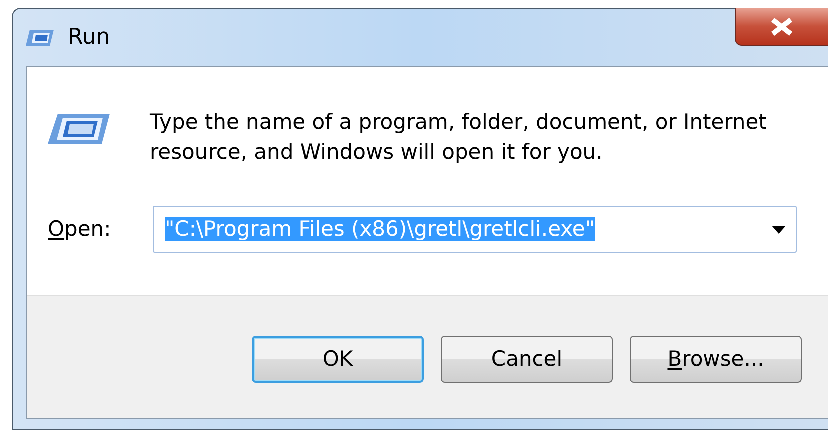 Image resolution: width=828 pixels, height=430 pixels. What do you see at coordinates (779, 230) in the screenshot?
I see `dropdown-caret-icon` at bounding box center [779, 230].